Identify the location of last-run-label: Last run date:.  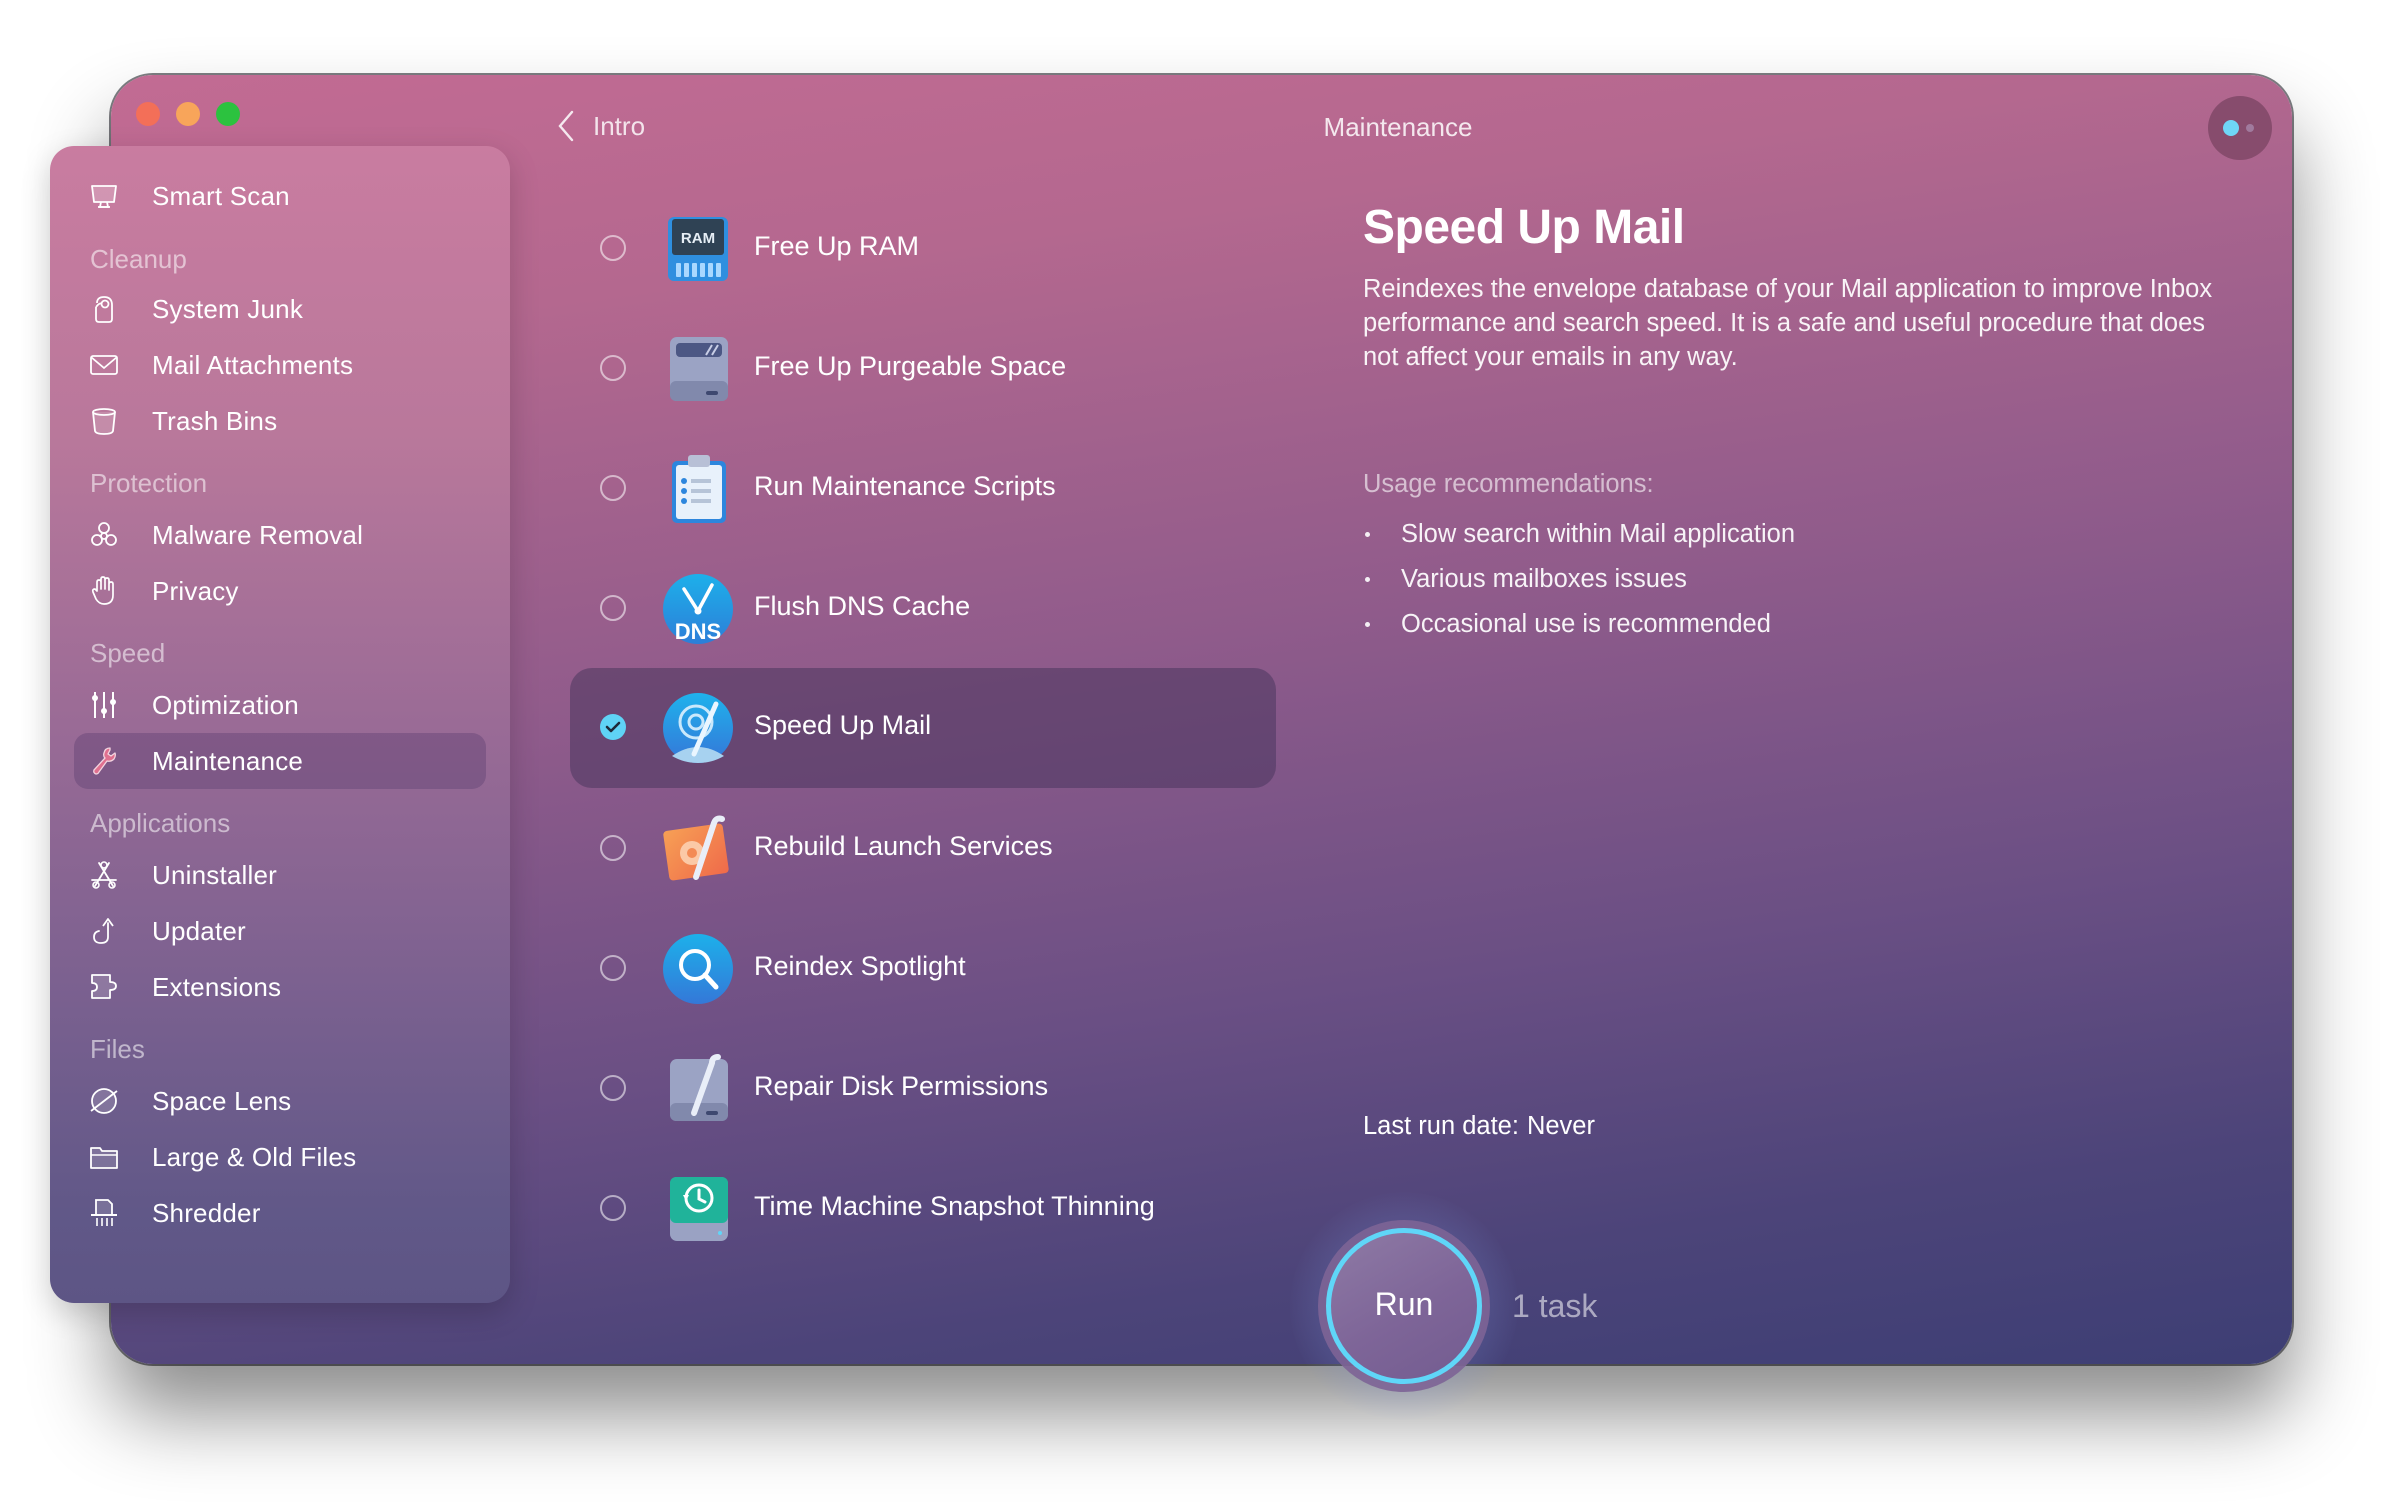
(1441, 1126).